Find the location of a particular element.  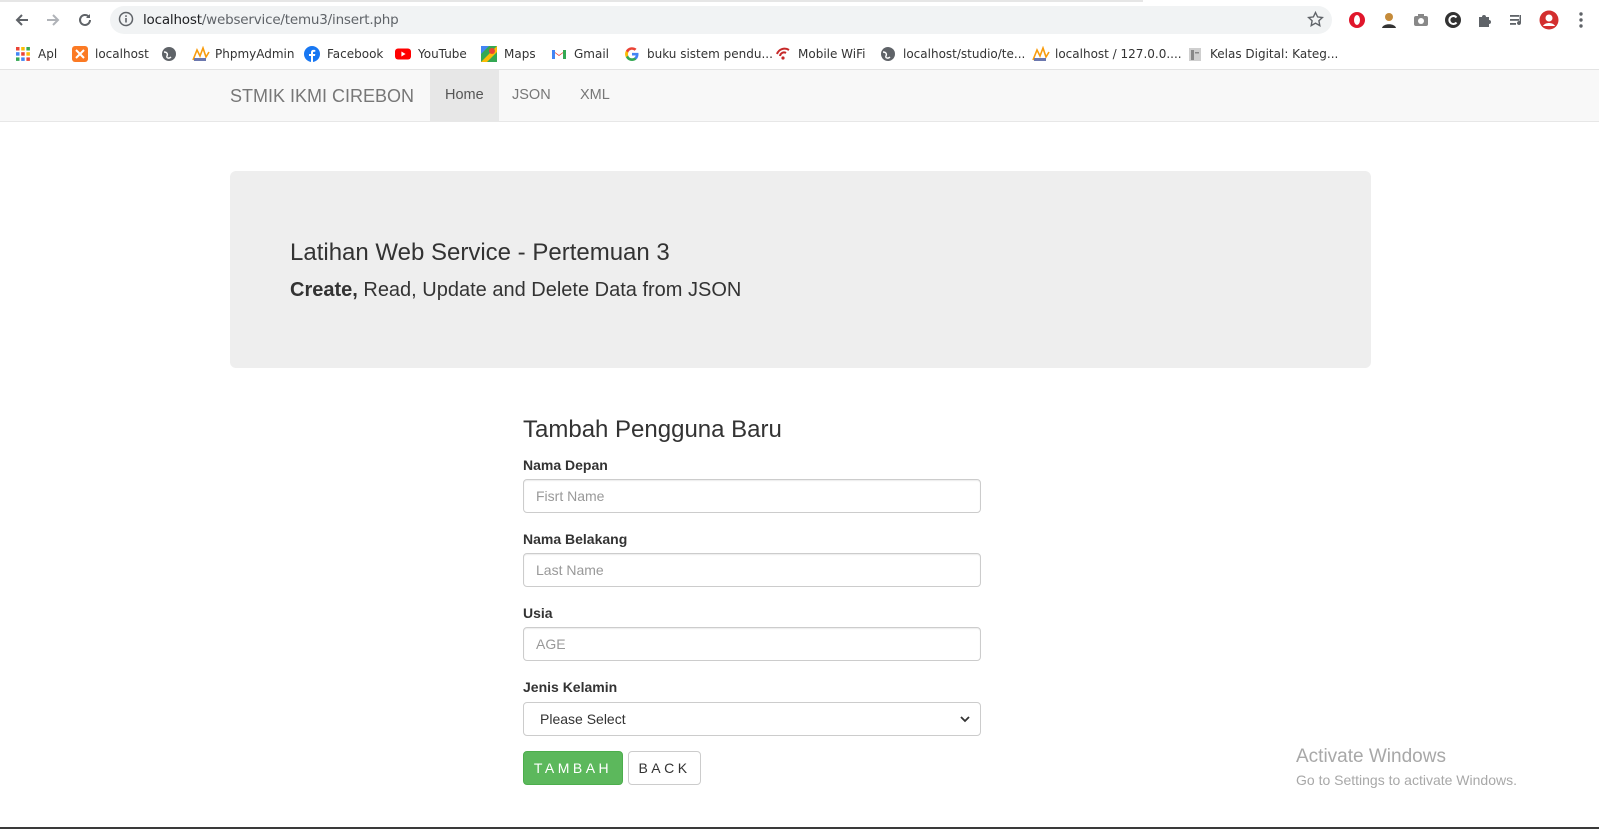

bookmark-mobile-wifi: Mobile WiFi is located at coordinates (820, 54).